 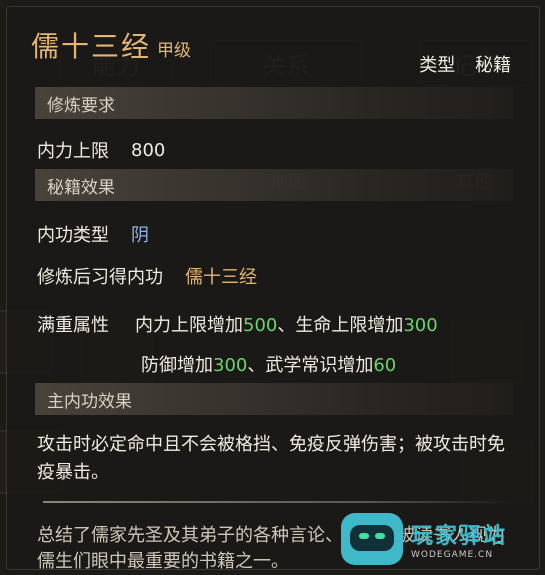 I want to click on learned-label: 修炼后习得内功, so click(x=100, y=277).